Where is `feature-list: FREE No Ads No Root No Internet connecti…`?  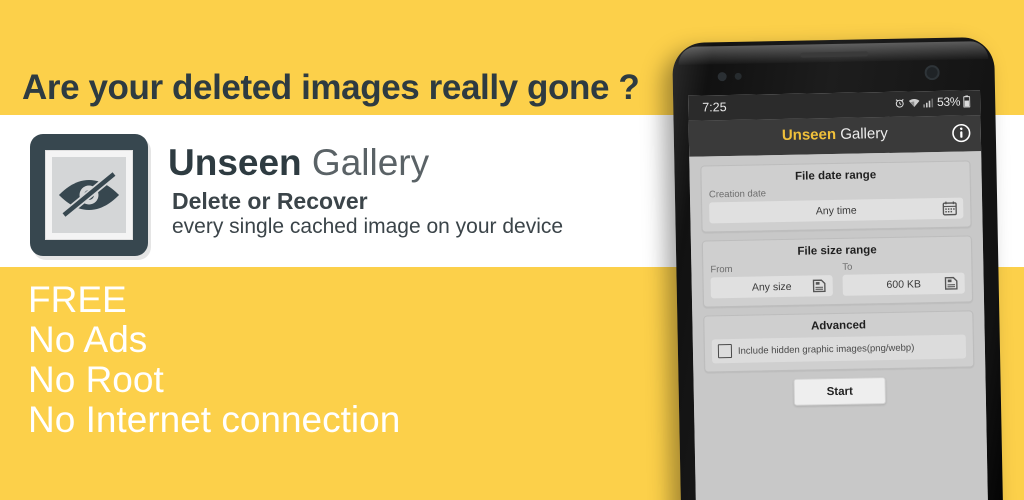 feature-list: FREE No Ads No Root No Internet connecti… is located at coordinates (214, 360).